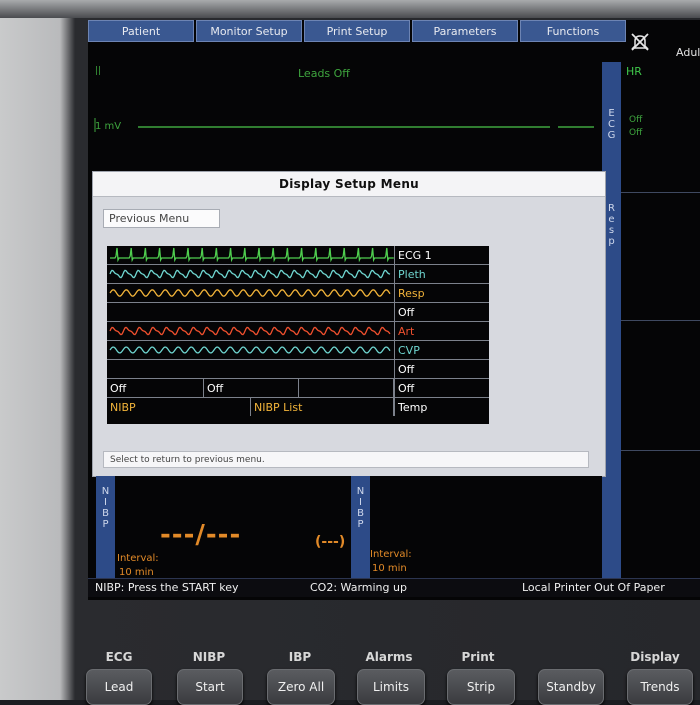 This screenshot has width=700, height=705. What do you see at coordinates (611, 241) in the screenshot?
I see `side-letter: p` at bounding box center [611, 241].